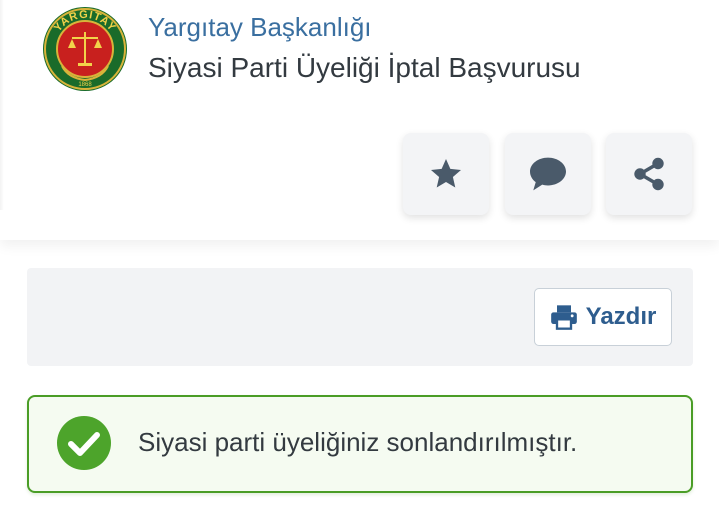  What do you see at coordinates (2, 105) in the screenshot?
I see `header-edge-shadow` at bounding box center [2, 105].